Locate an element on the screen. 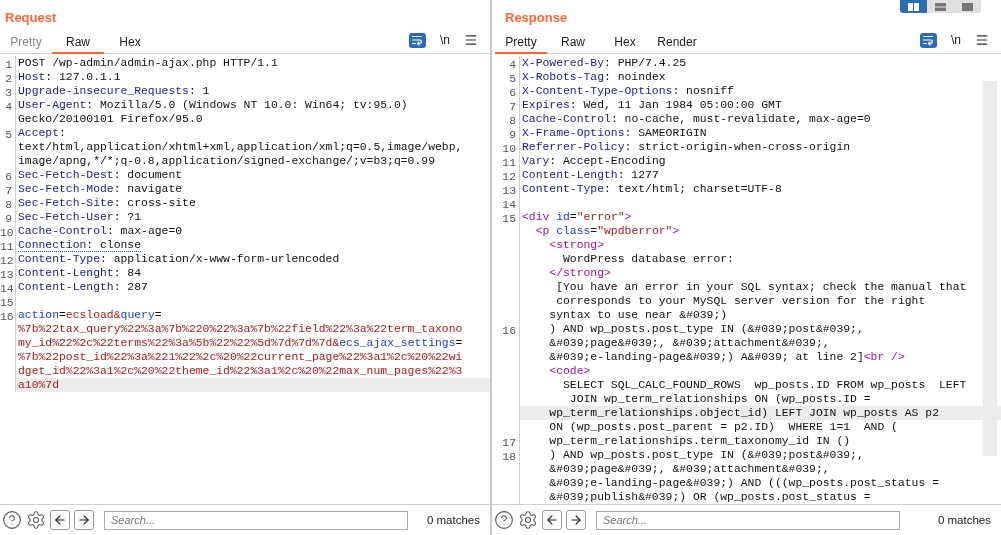  code-line: my_id%22%2c%22terms%22%3a%5b%22%22%5d%7d%7d%7d&ecs_ajax_settings= is located at coordinates (240, 343).